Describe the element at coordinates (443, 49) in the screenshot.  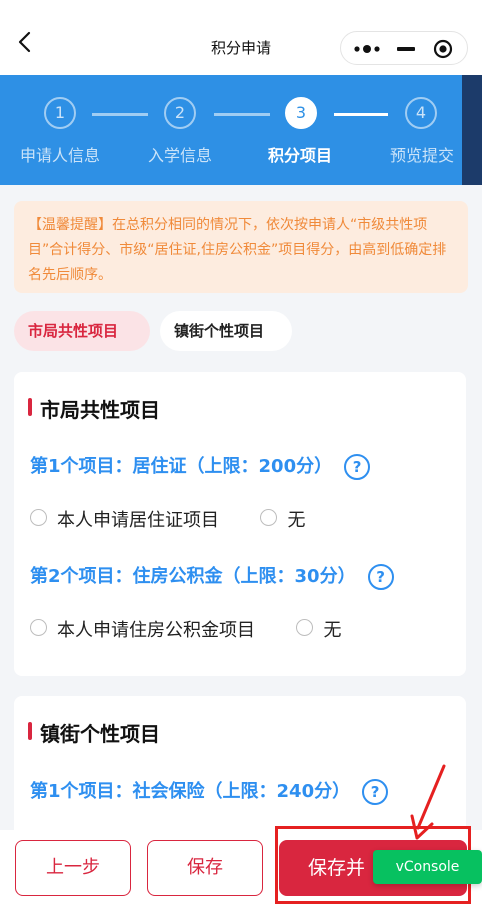
I see `close-target-icon` at that location.